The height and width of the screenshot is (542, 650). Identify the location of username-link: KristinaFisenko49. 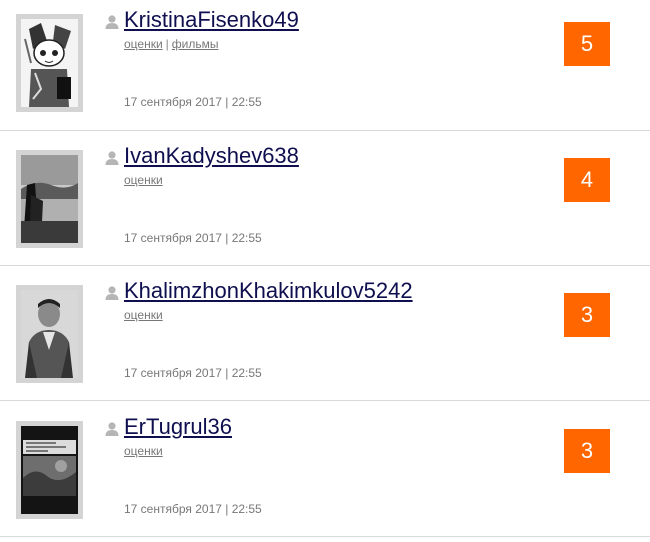
(211, 20).